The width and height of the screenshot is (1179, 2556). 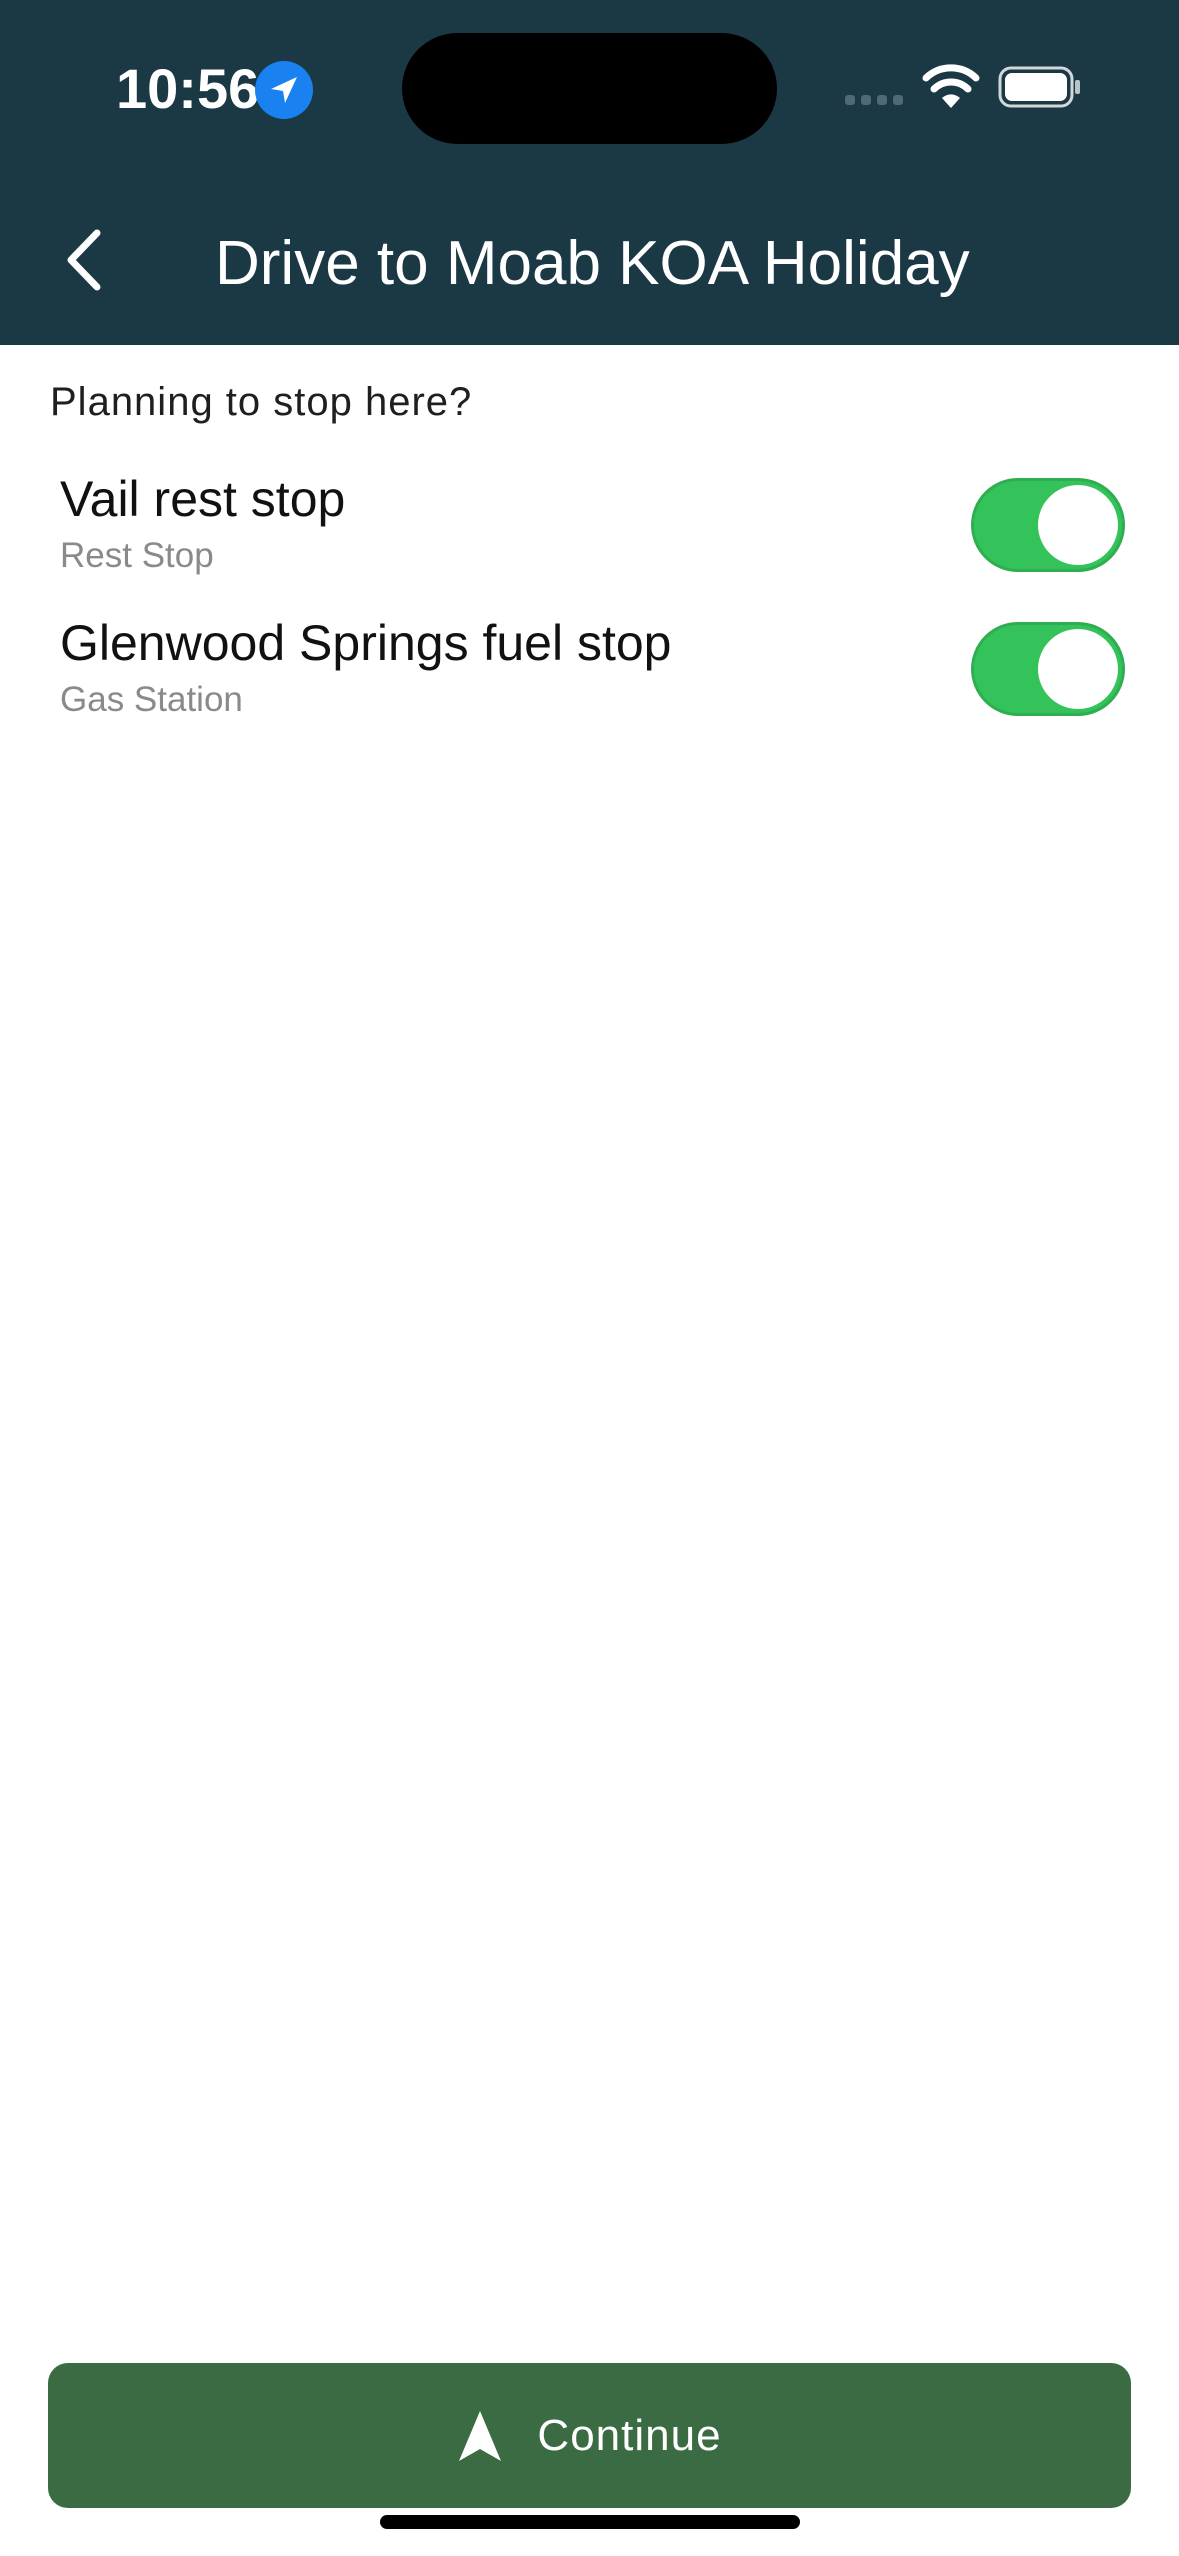 I want to click on home-indicator, so click(x=590, y=2522).